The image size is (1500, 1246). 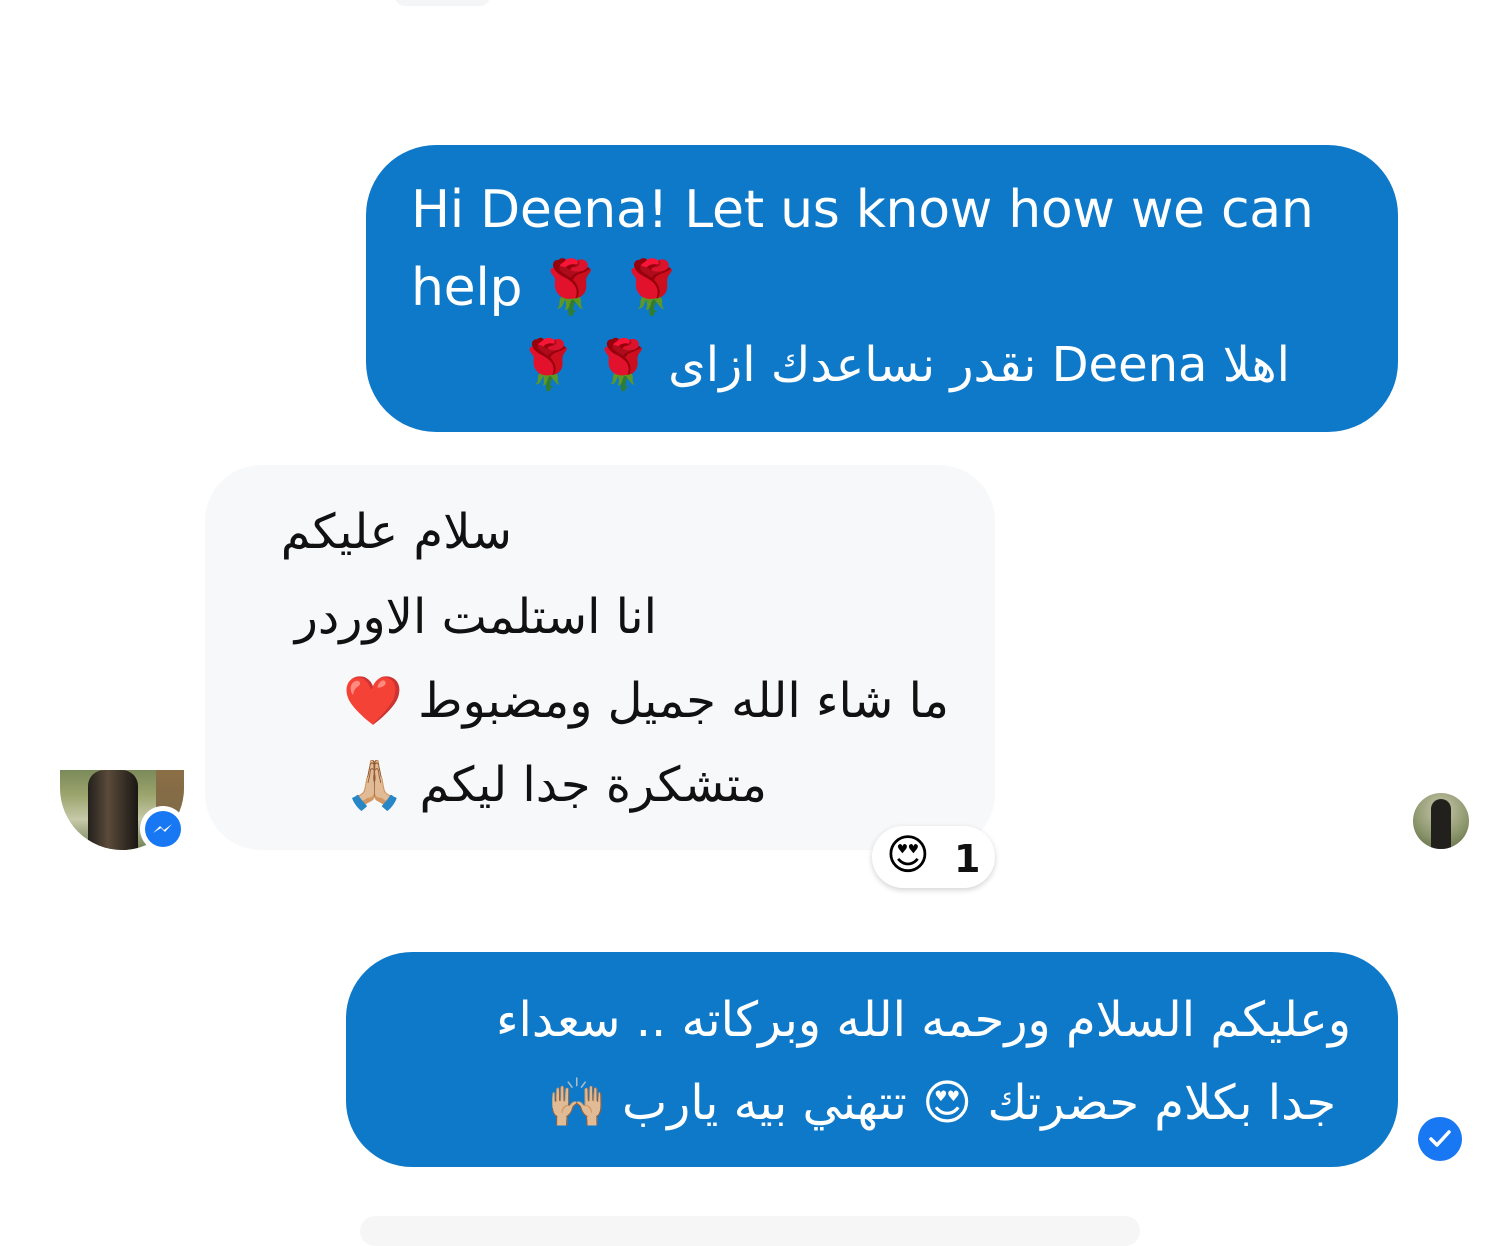 I want to click on messenger-bolt-icon, so click(x=162, y=828).